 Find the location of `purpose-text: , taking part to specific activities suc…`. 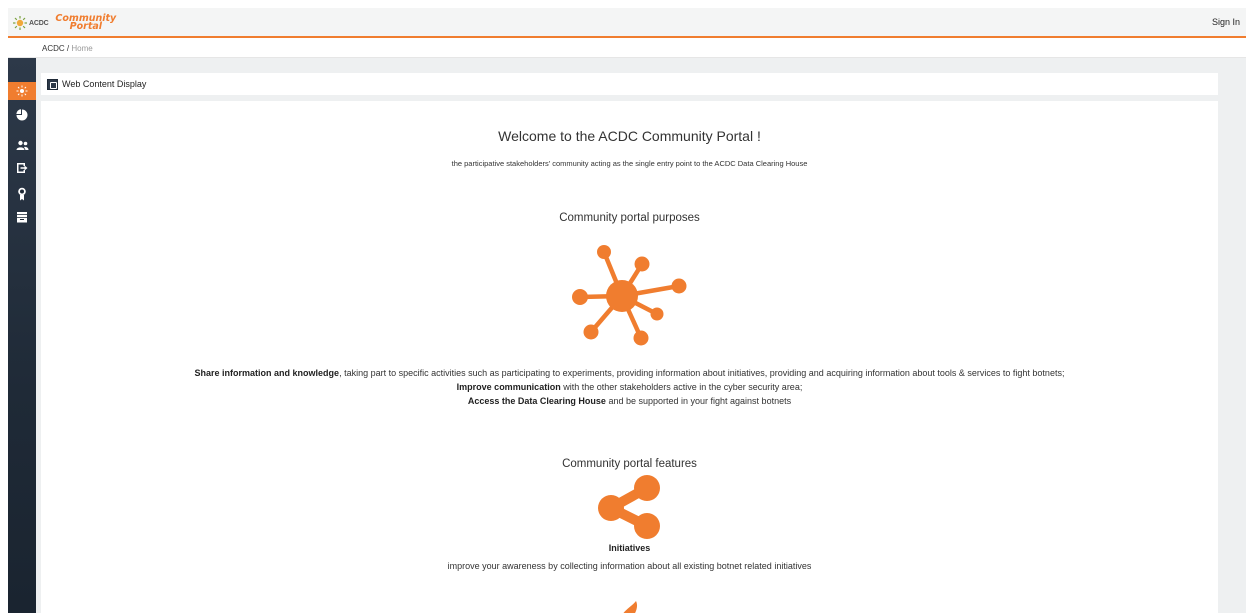

purpose-text: , taking part to specific activities suc… is located at coordinates (702, 373).